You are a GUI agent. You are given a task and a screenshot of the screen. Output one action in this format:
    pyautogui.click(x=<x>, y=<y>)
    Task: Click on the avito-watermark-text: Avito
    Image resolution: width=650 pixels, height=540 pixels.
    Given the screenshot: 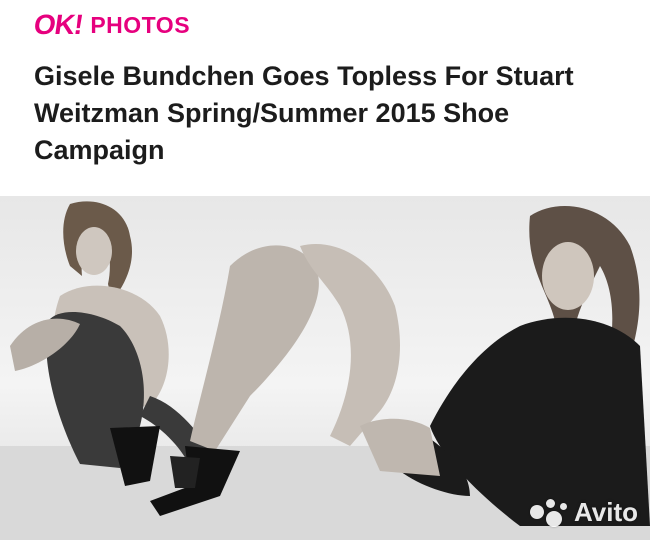 What is the action you would take?
    pyautogui.click(x=605, y=512)
    